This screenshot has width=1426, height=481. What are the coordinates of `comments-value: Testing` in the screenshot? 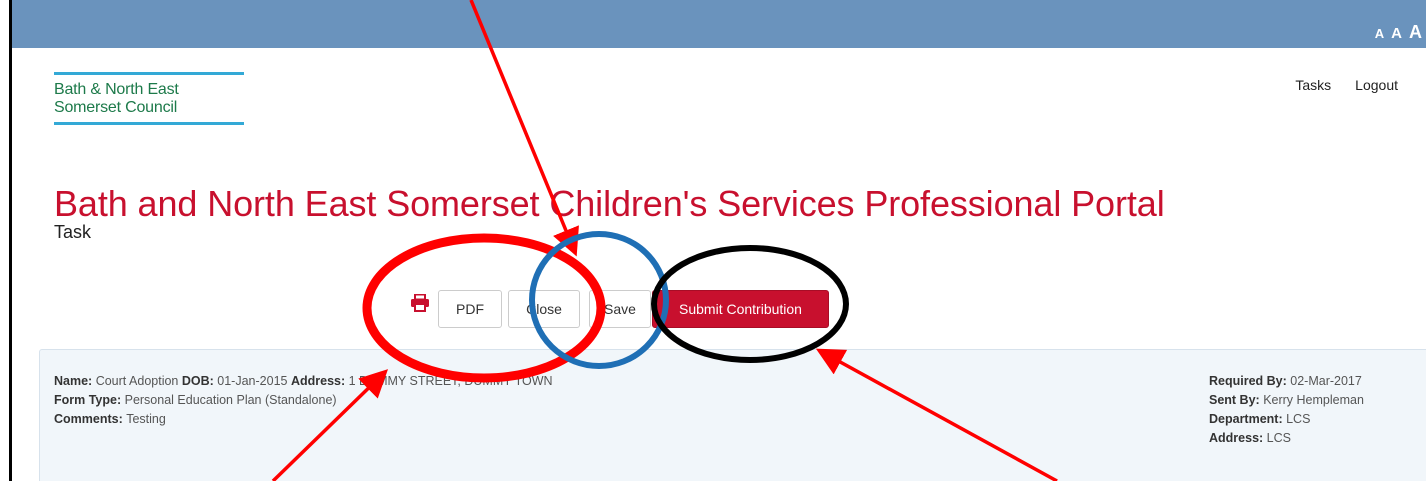 It's located at (146, 419).